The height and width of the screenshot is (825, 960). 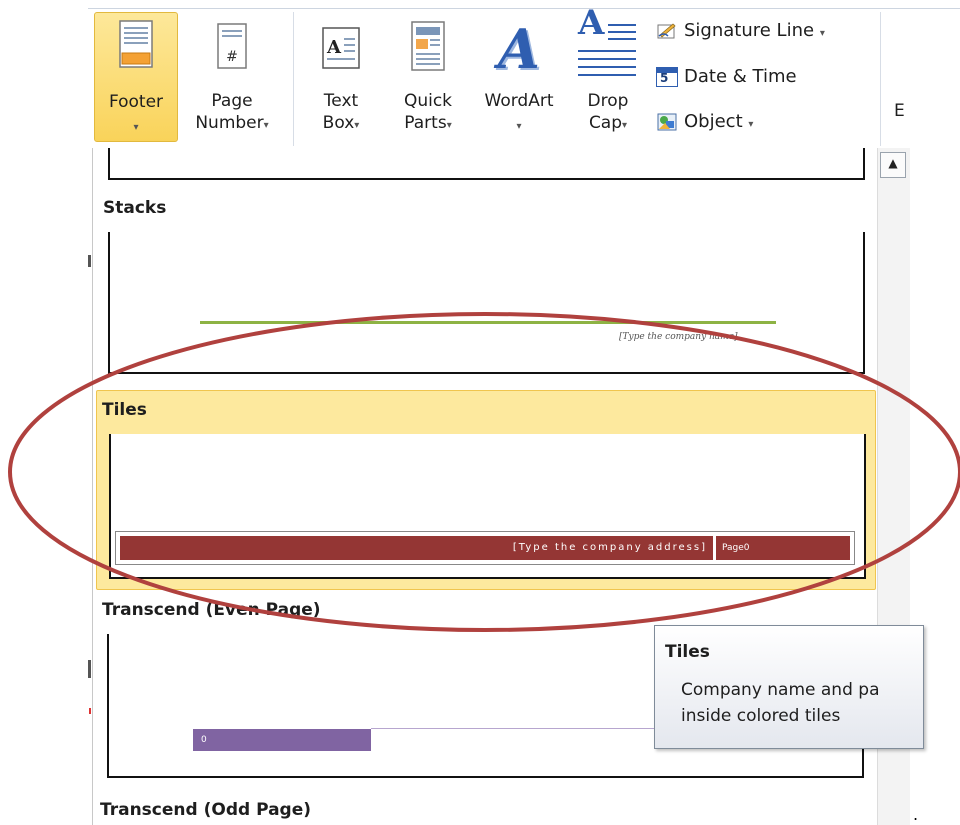 I want to click on gallery-item-stacks: [Type the company name], so click(x=486, y=303).